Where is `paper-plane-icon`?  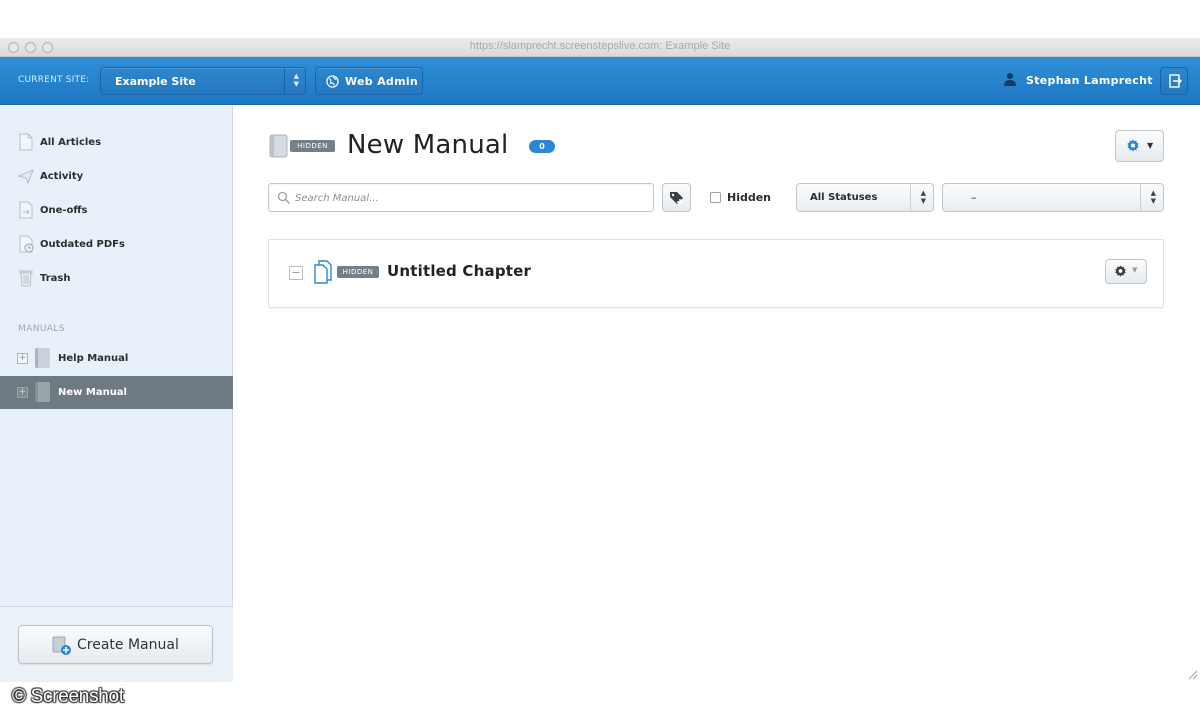
paper-plane-icon is located at coordinates (26, 177).